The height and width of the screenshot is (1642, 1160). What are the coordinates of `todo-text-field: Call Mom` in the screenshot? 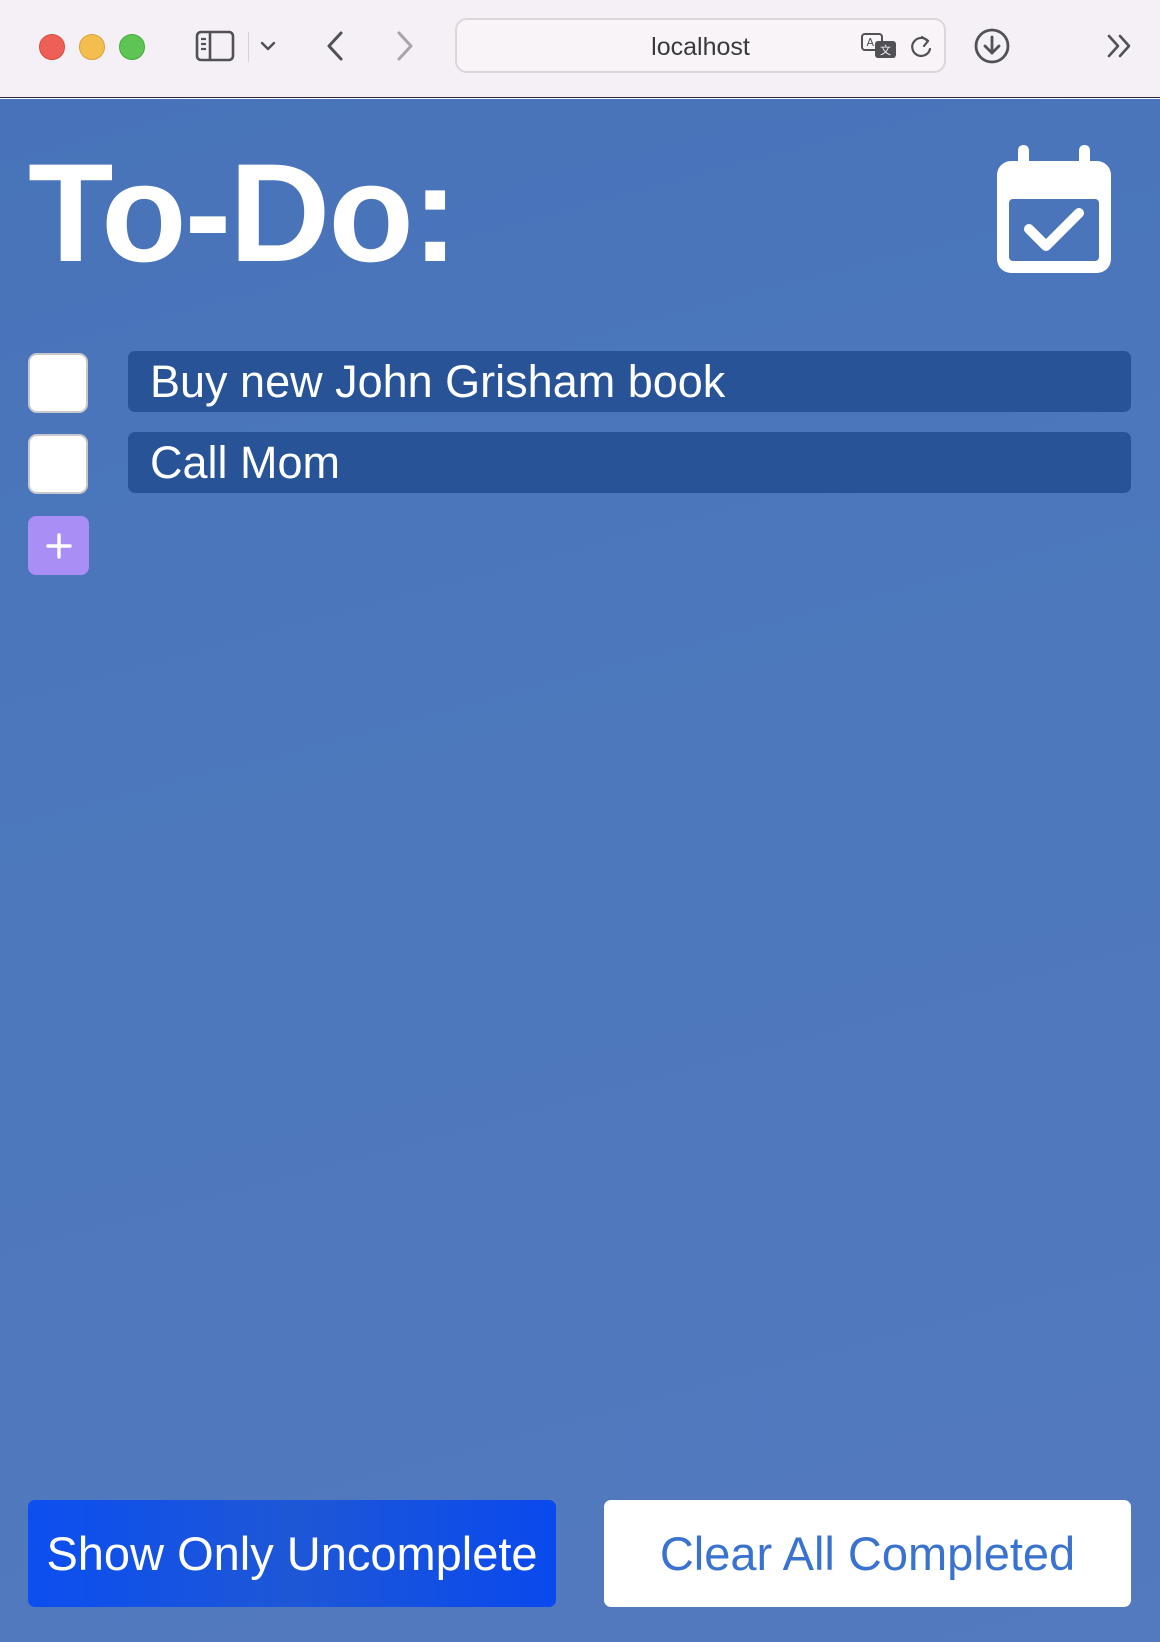 It's located at (629, 462).